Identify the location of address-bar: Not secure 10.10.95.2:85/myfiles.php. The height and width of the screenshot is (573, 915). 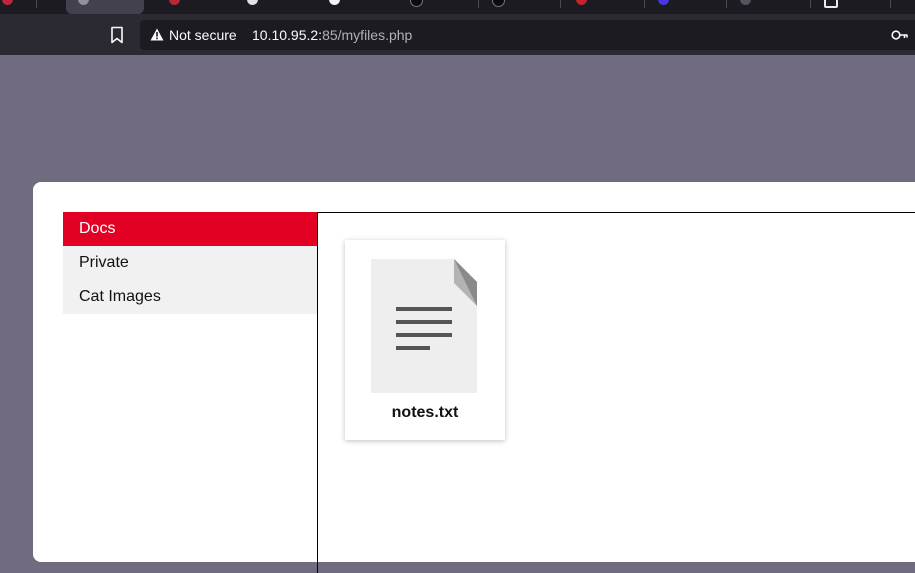
(527, 35).